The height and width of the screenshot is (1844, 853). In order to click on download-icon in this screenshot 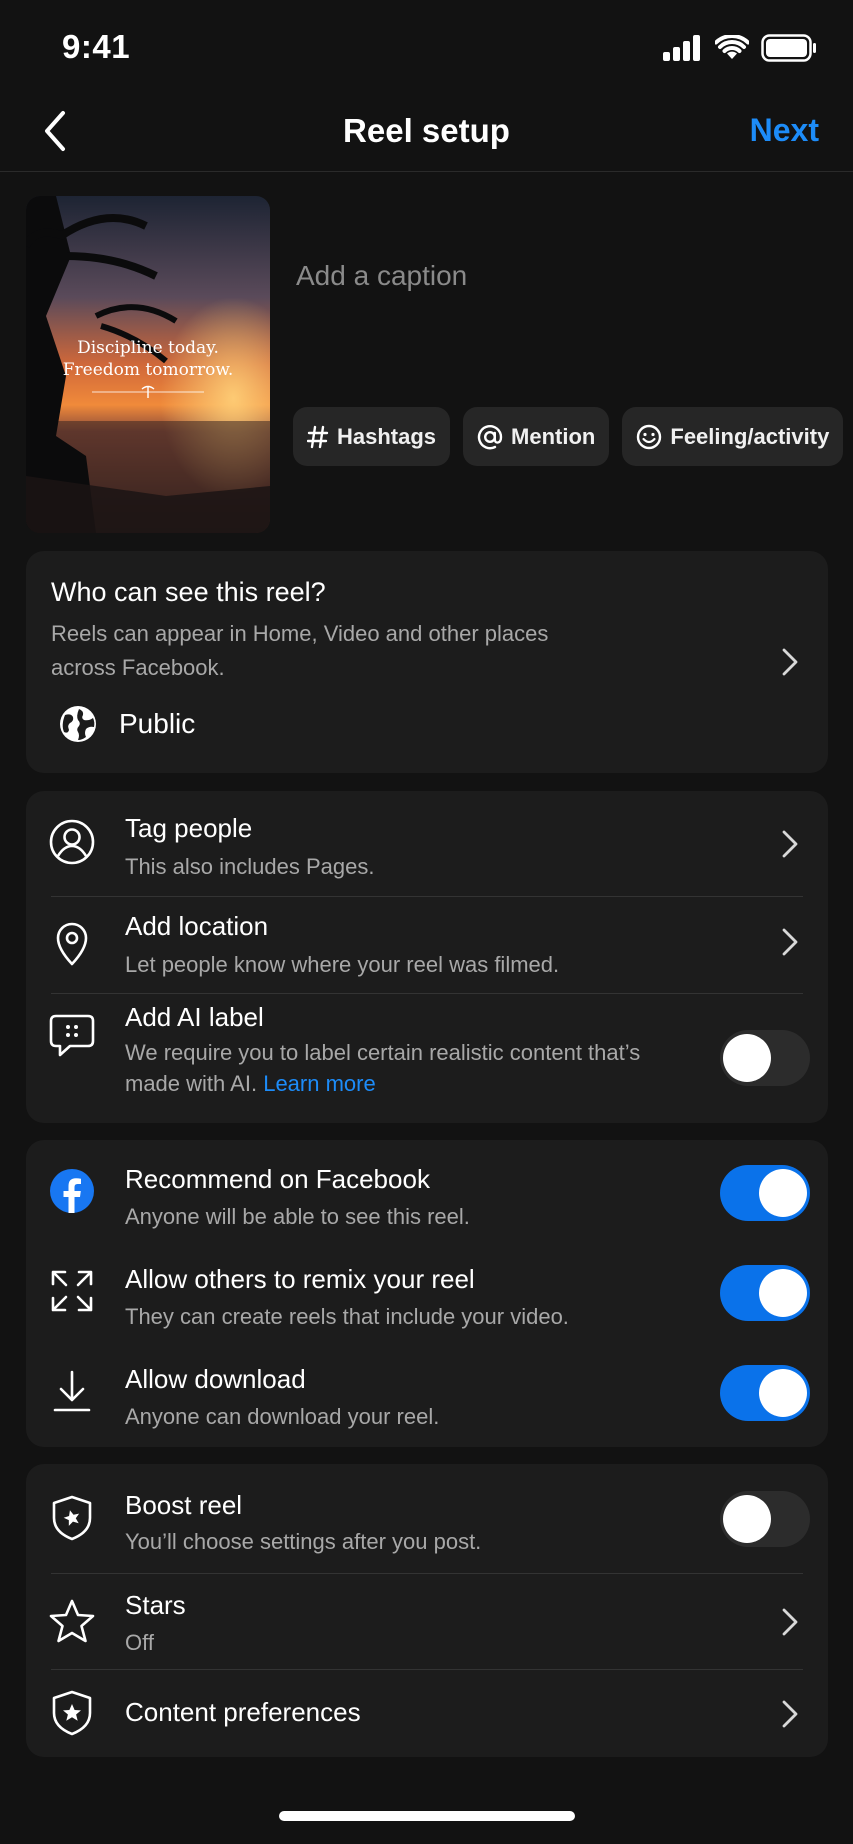, I will do `click(72, 1391)`.